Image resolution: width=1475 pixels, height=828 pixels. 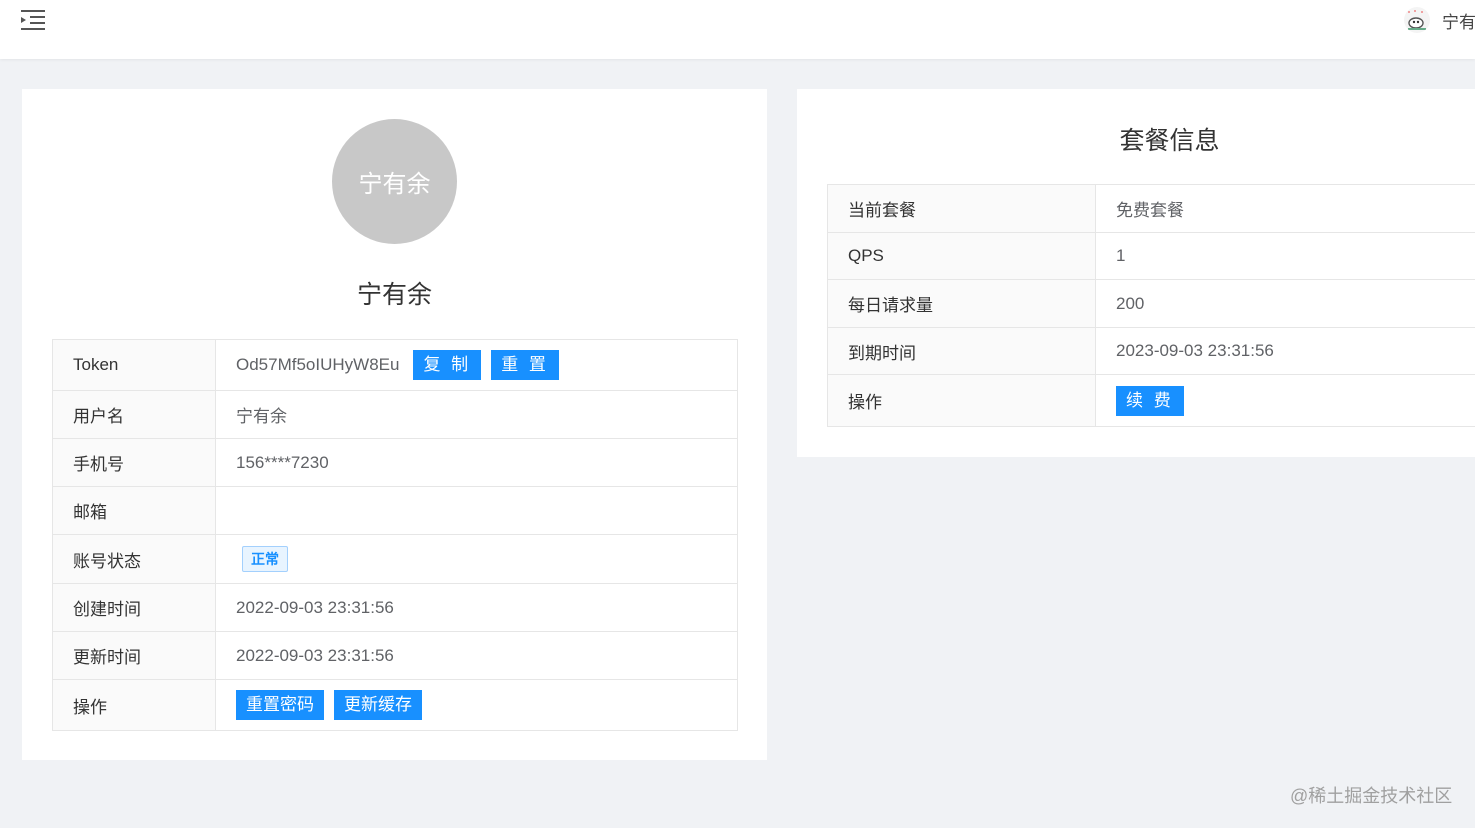 I want to click on table-row: 手机号 156****7230, so click(x=395, y=462).